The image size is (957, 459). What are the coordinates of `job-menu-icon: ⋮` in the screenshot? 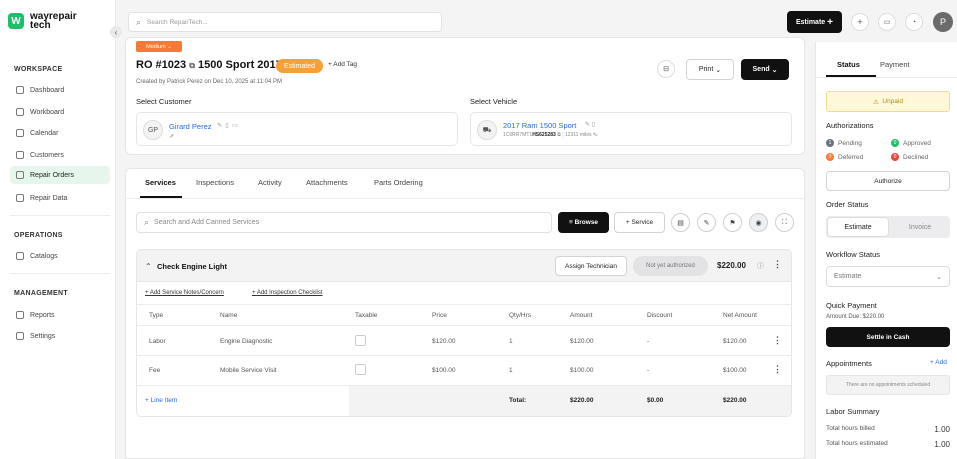 It's located at (777, 264).